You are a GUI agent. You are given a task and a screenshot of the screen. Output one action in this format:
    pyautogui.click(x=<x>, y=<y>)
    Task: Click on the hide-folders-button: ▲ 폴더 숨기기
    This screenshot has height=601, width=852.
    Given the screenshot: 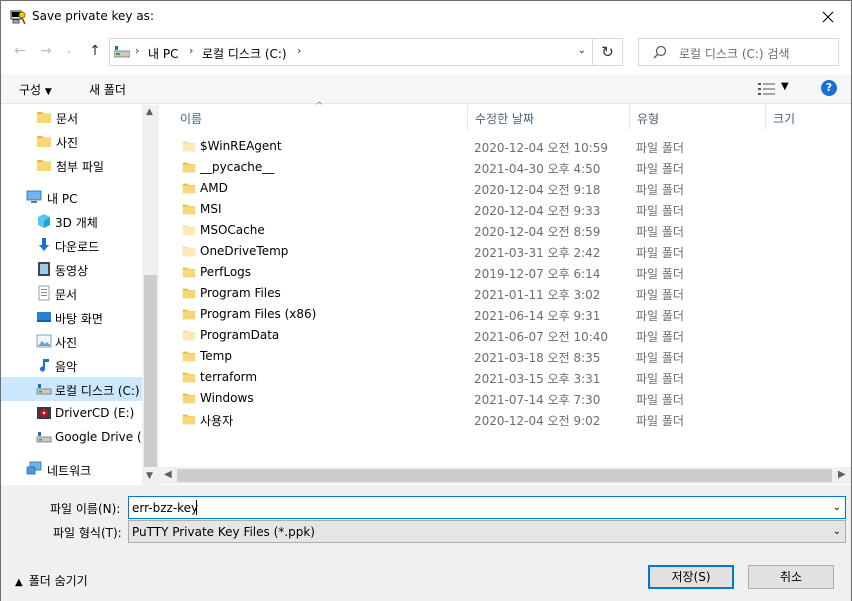 What is the action you would take?
    pyautogui.click(x=51, y=580)
    